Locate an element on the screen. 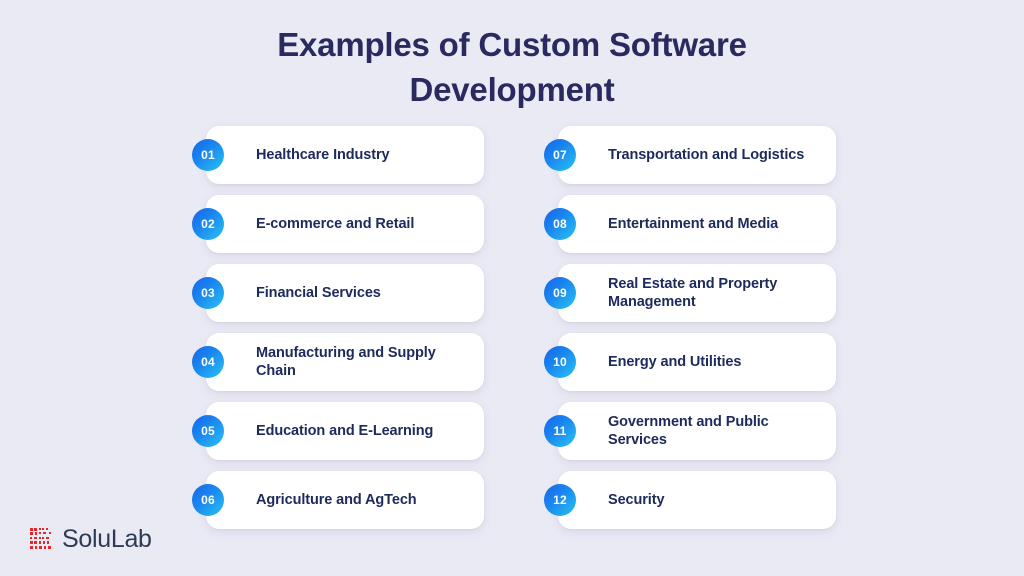 Image resolution: width=1024 pixels, height=576 pixels. list-item: Real Estate and Property Management 09 is located at coordinates (688, 293).